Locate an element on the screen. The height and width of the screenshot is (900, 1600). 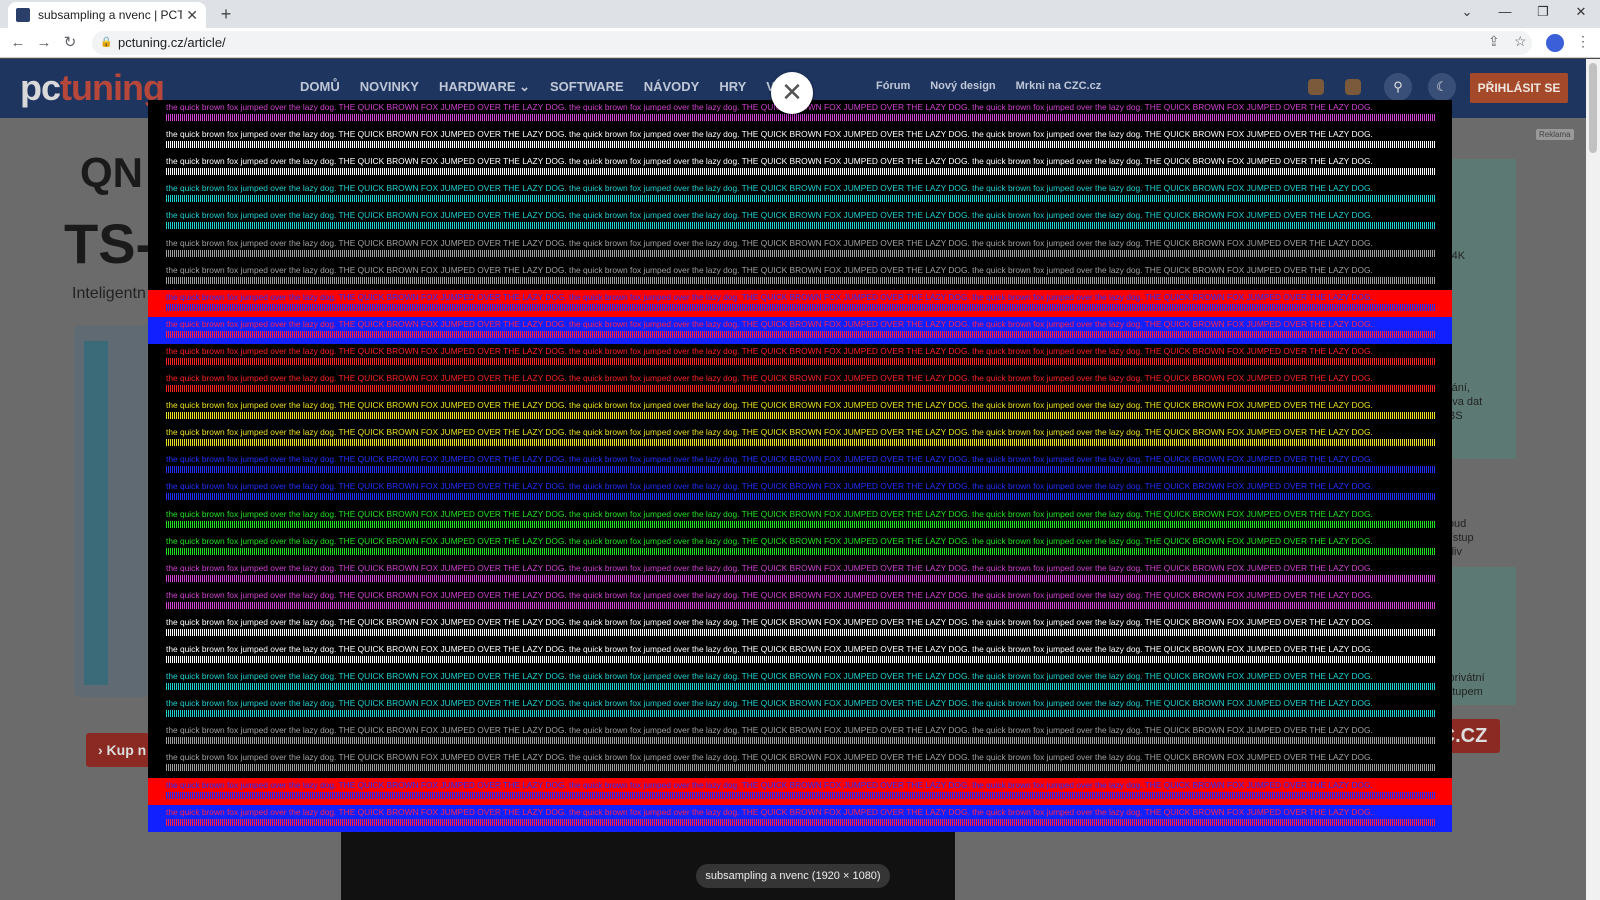
dark-mode-icon: ☾ is located at coordinates (1442, 87).